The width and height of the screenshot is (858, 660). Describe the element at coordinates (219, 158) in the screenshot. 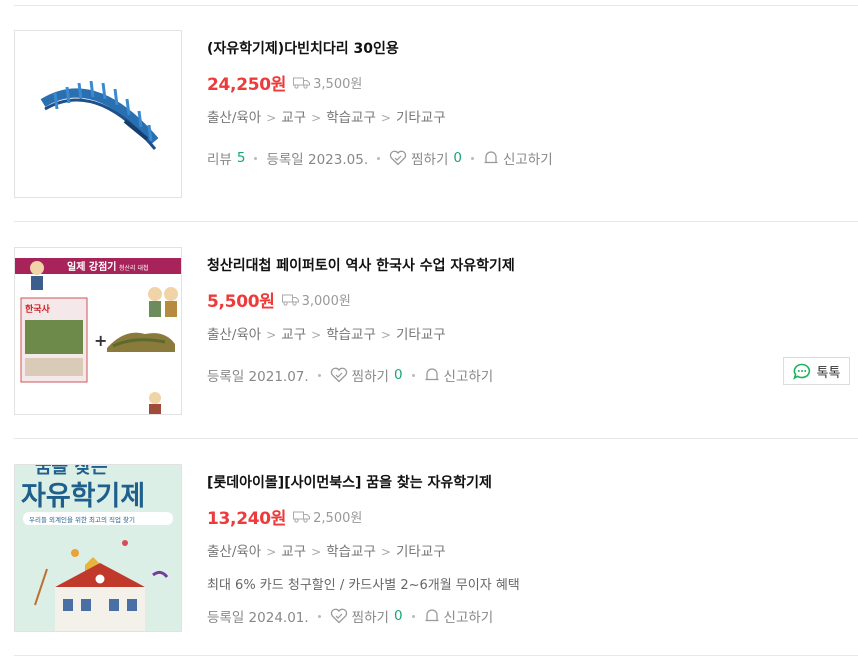

I see `review-label: 리뷰` at that location.